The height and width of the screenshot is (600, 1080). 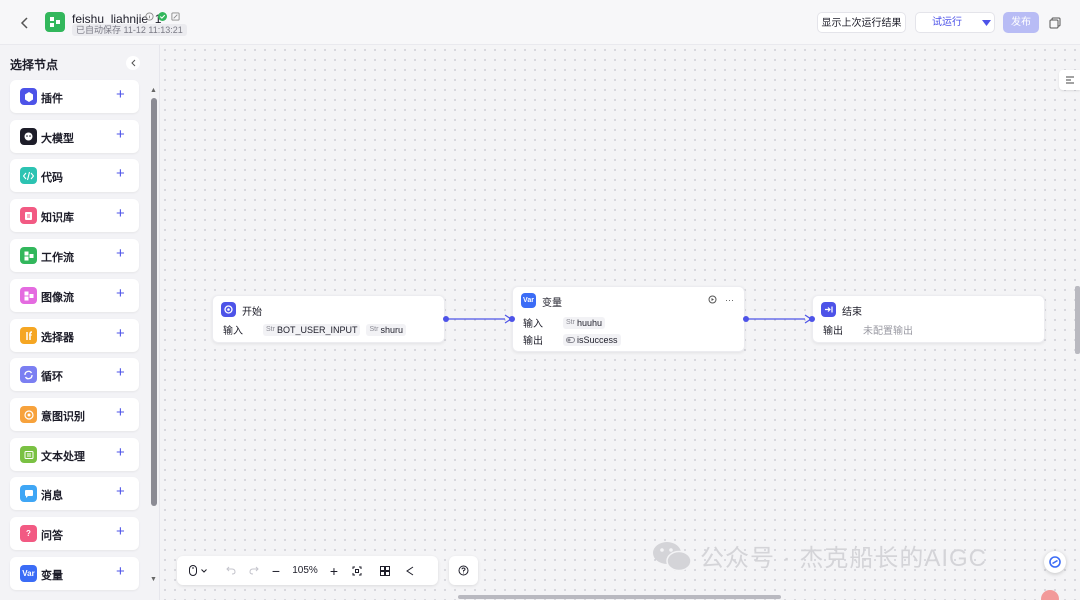 I want to click on start-input-row: 输入 Str BOT_USER_INPUT Str shuru, so click(x=314, y=329).